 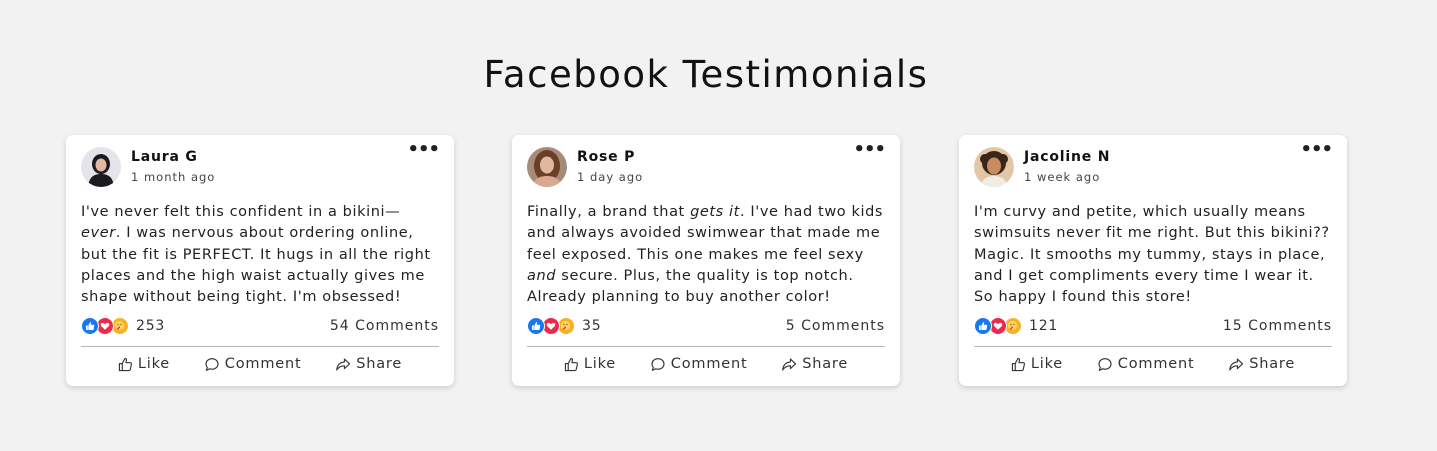 I want to click on reaction-count: 253, so click(x=151, y=326).